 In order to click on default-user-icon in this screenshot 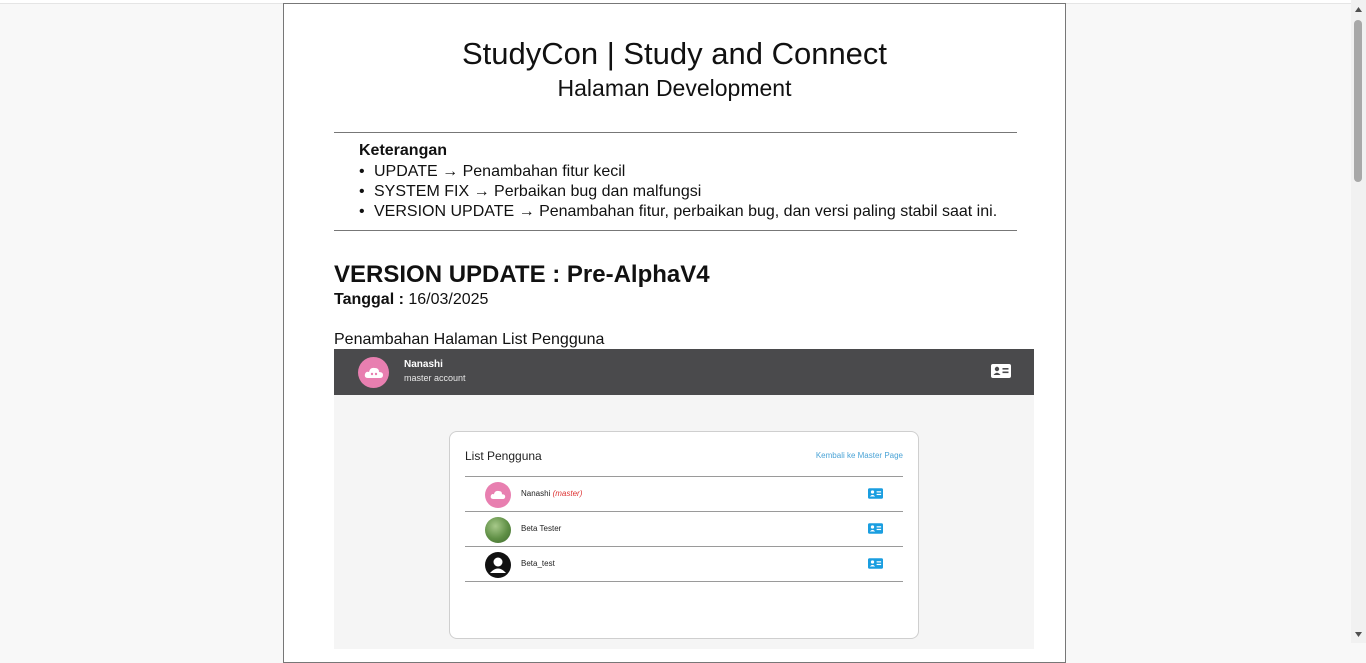, I will do `click(498, 565)`.